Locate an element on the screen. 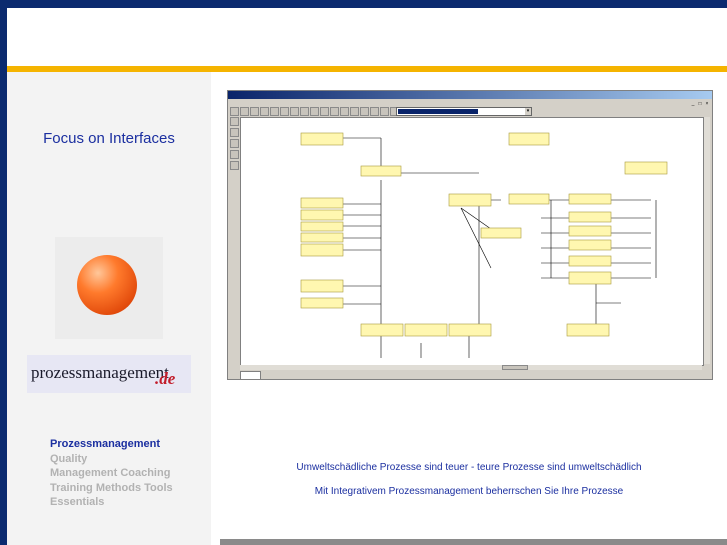 This screenshot has height=545, width=727. screenshot-vertical-scrollbar is located at coordinates (707, 240).